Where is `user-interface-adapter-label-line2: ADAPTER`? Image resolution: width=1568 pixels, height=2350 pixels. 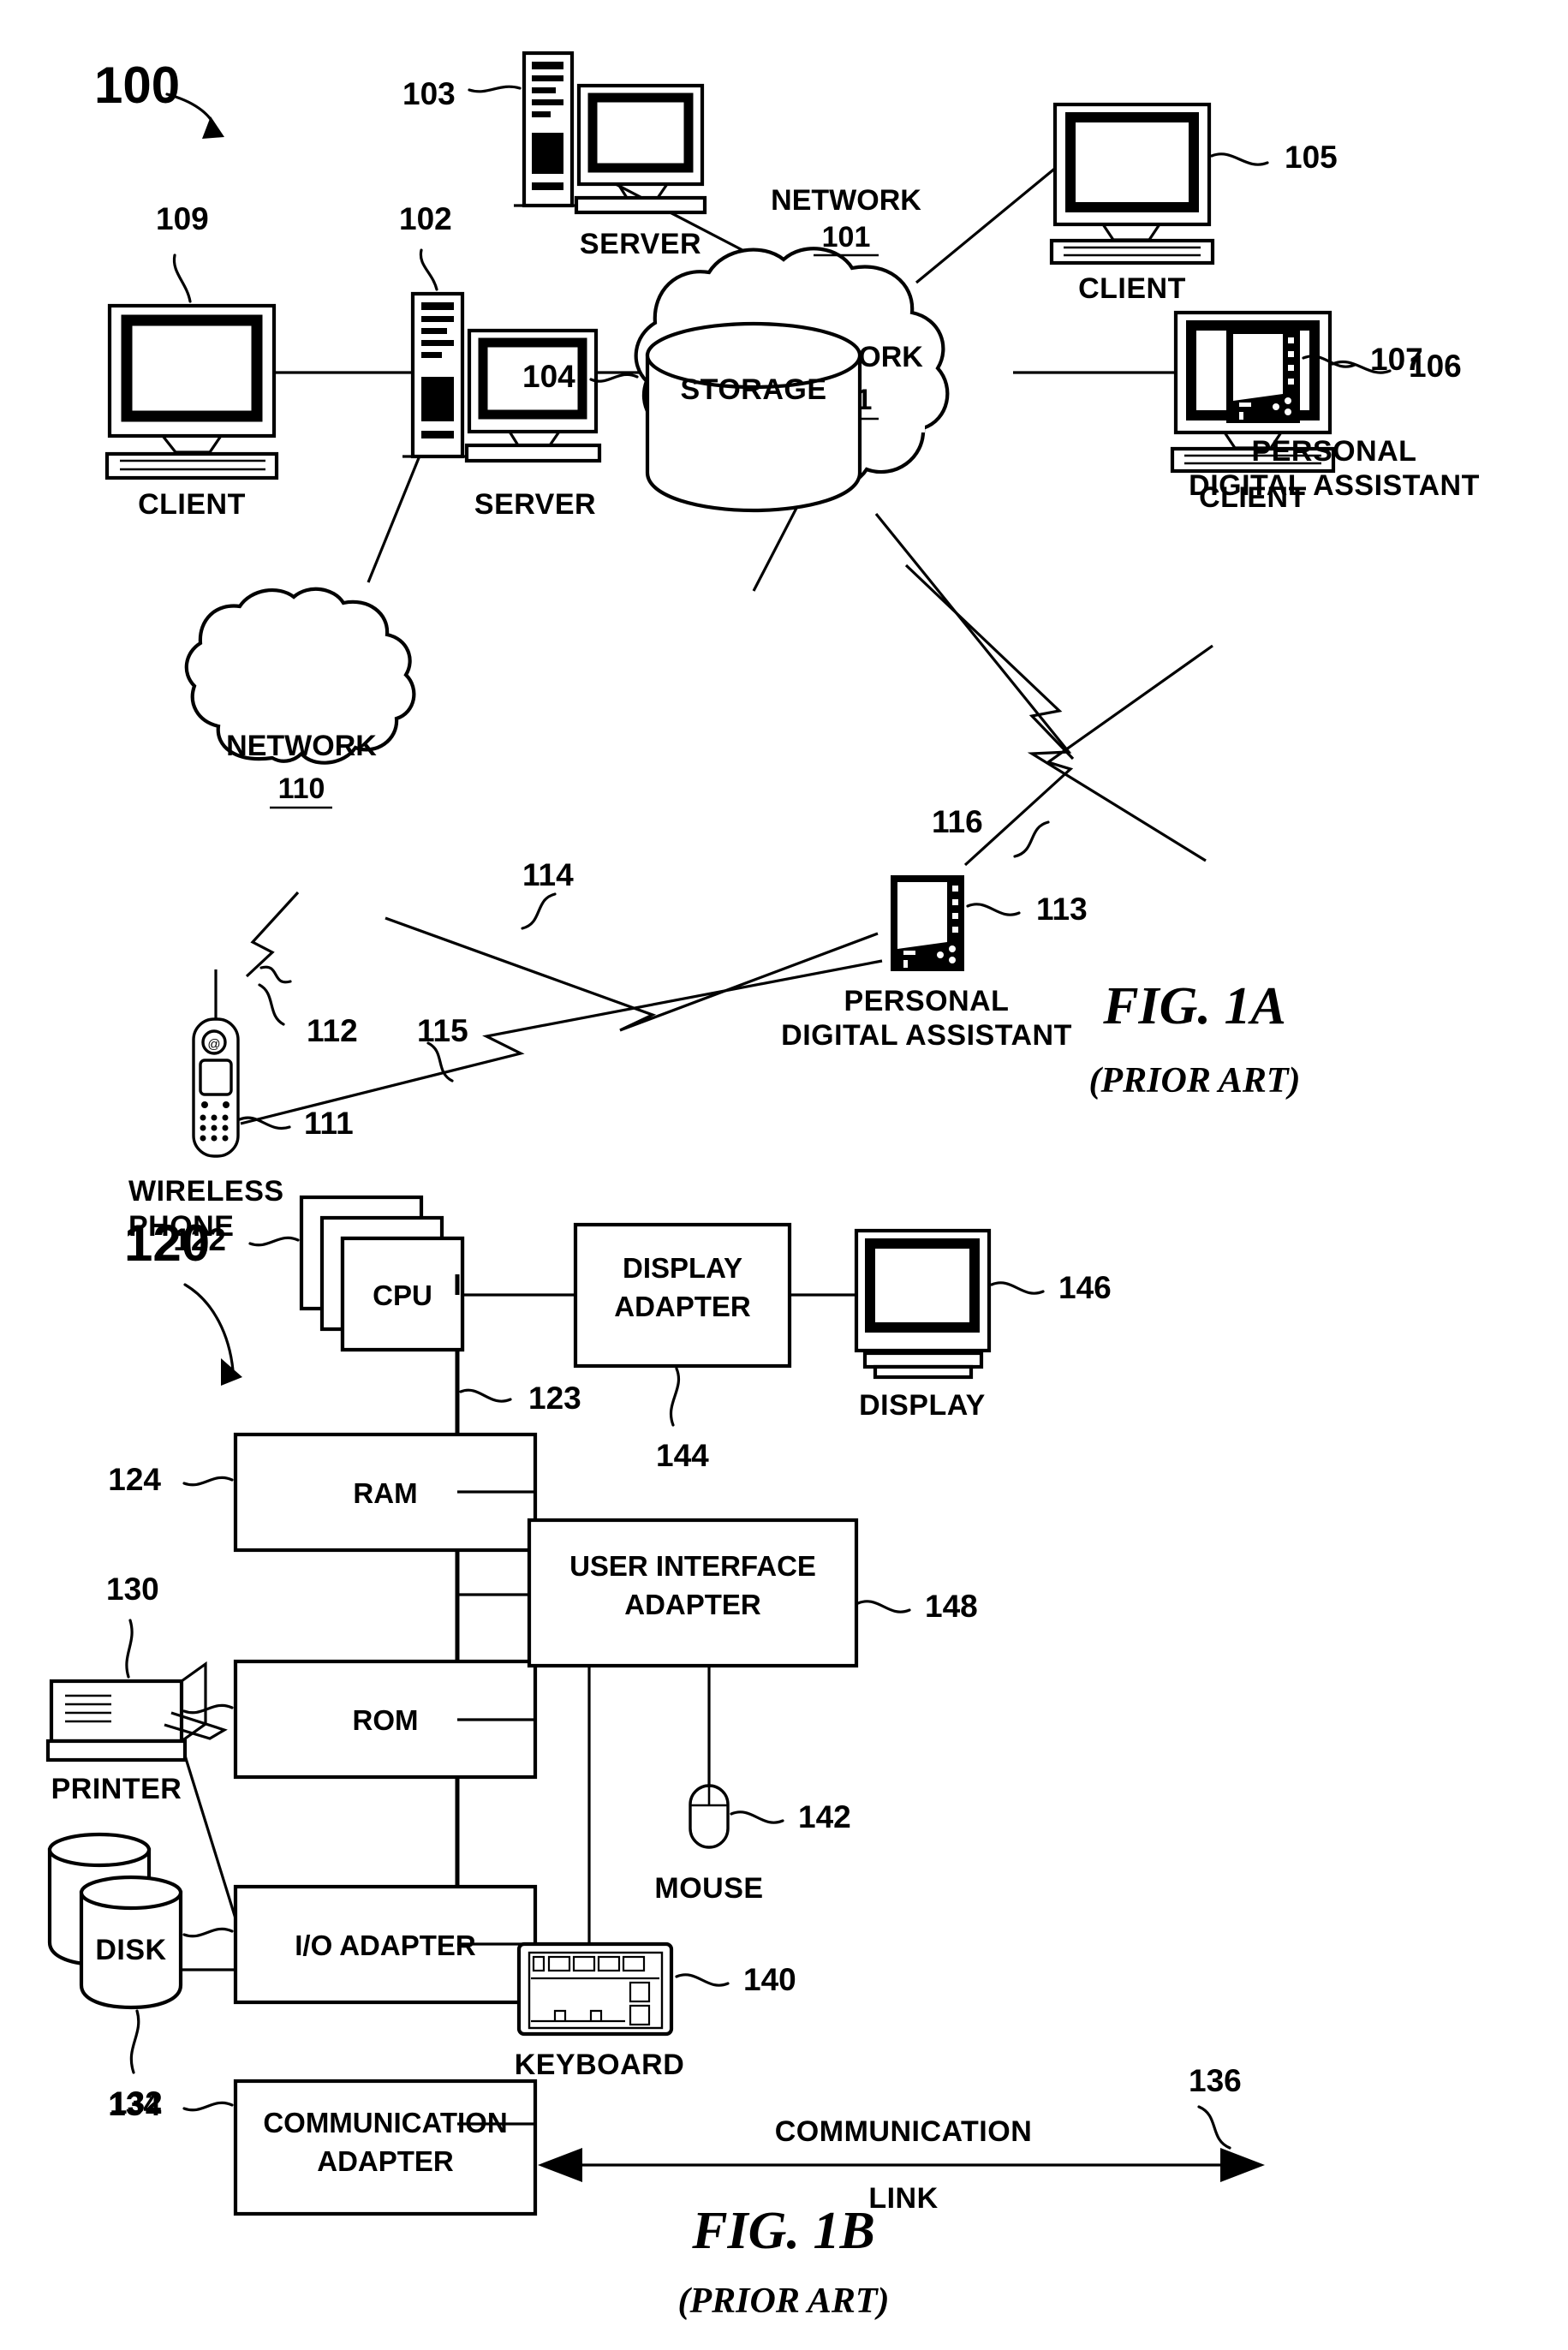 user-interface-adapter-label-line2: ADAPTER is located at coordinates (692, 1604).